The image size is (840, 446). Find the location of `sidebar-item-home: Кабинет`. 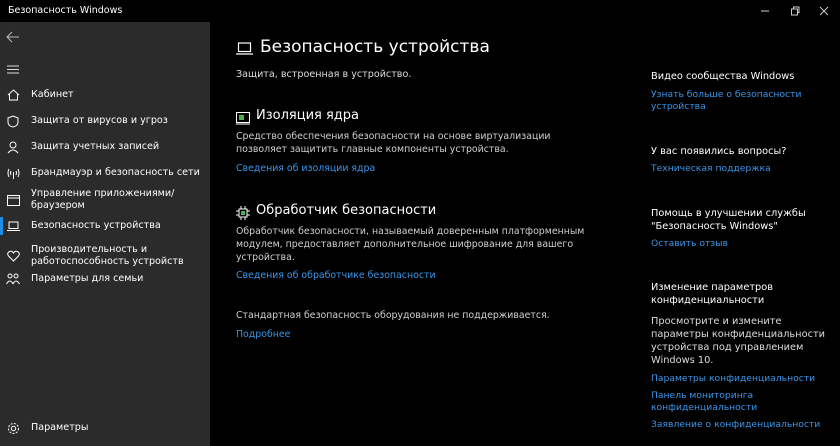

sidebar-item-home: Кабинет is located at coordinates (105, 95).